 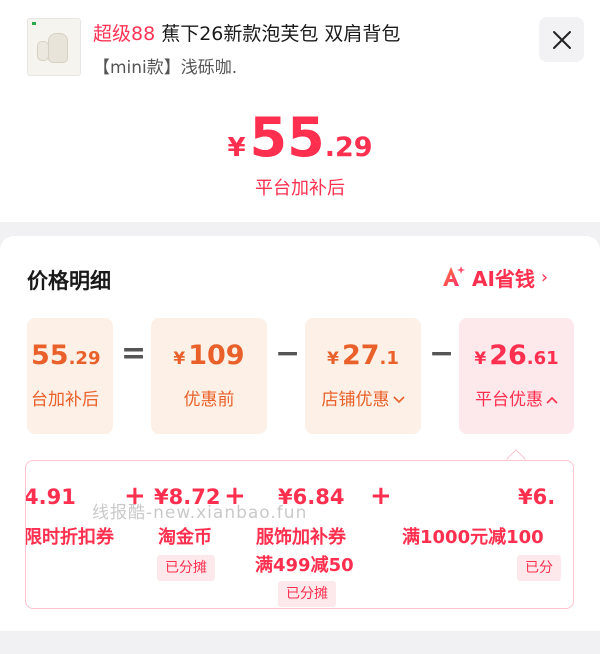 I want to click on product-title: 超级88 蕉下26新款泡芙包 双肩背包, so click(x=246, y=32).